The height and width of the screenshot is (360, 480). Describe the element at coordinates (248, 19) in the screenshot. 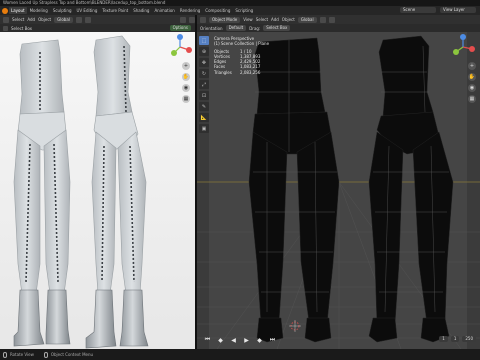

I see `view-menu: View` at that location.